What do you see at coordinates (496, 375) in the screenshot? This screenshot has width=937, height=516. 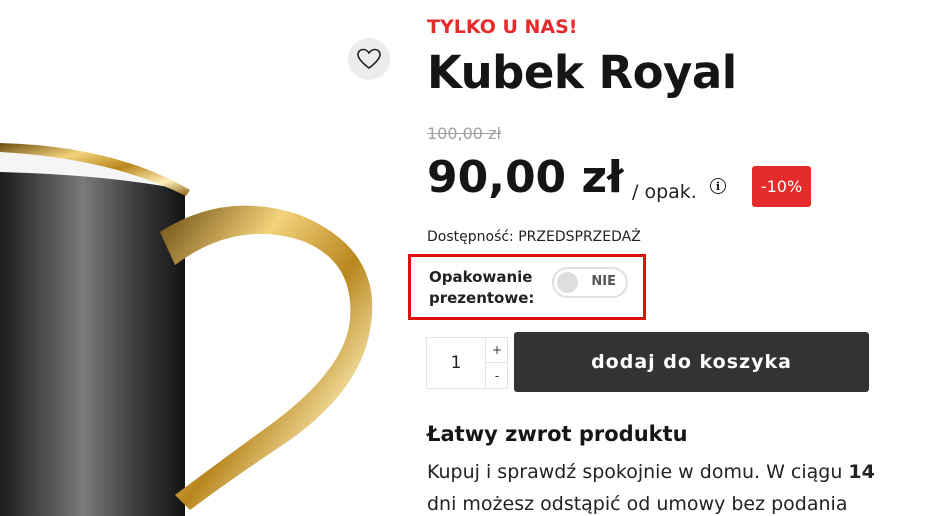 I see `quantity-decrease-button: -` at bounding box center [496, 375].